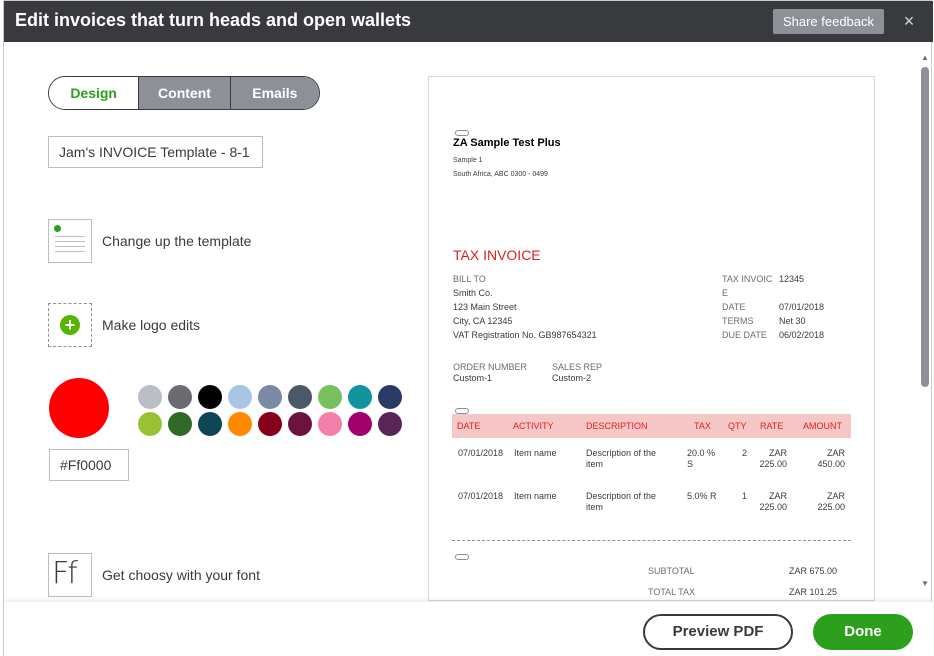 The image size is (934, 656). I want to click on font-icon: Ff, so click(70, 575).